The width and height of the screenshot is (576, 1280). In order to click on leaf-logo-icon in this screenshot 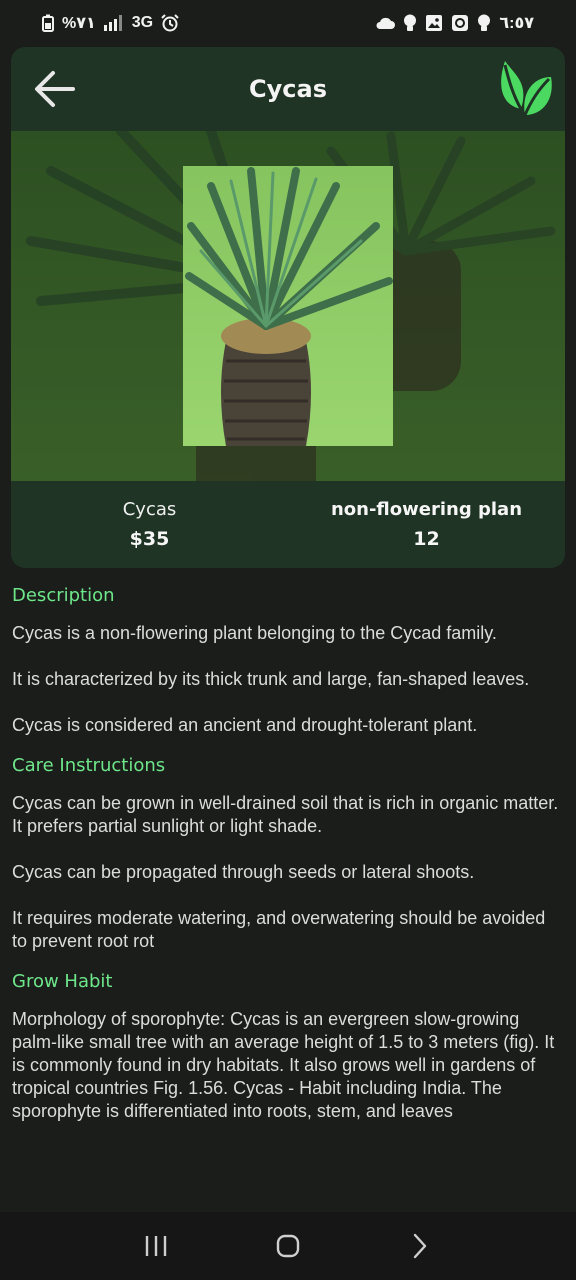, I will do `click(523, 89)`.